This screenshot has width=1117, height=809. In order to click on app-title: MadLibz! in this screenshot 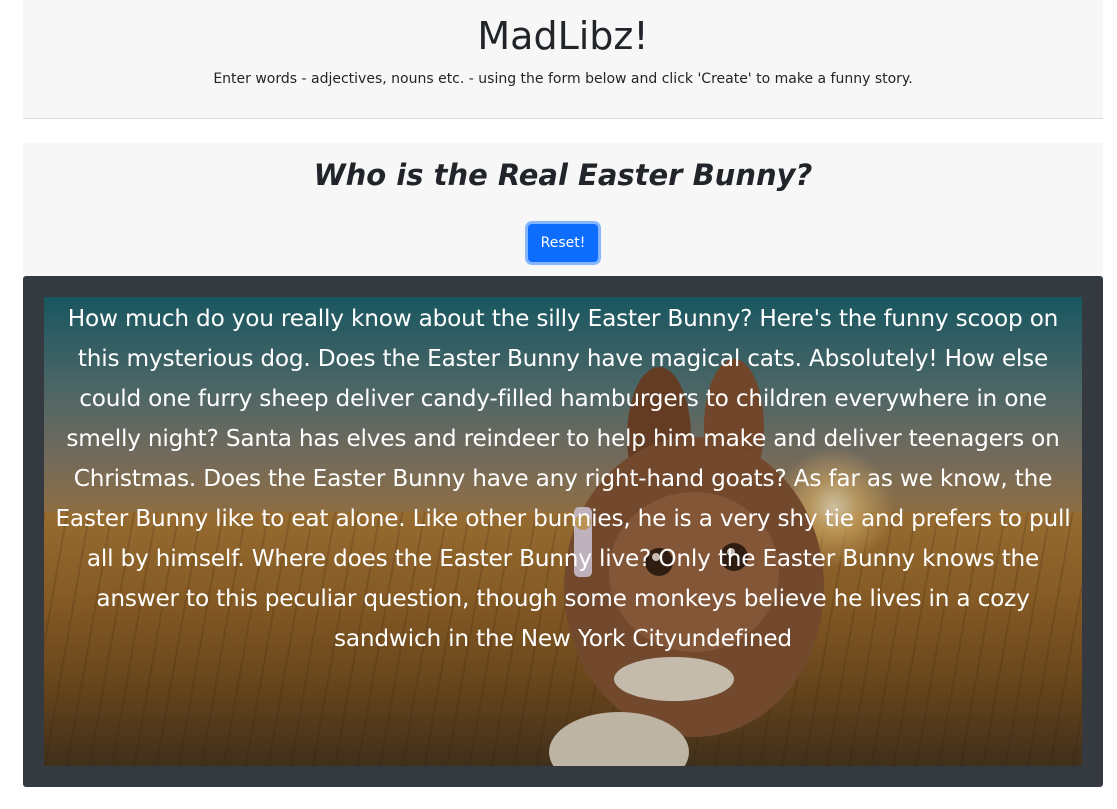, I will do `click(563, 36)`.